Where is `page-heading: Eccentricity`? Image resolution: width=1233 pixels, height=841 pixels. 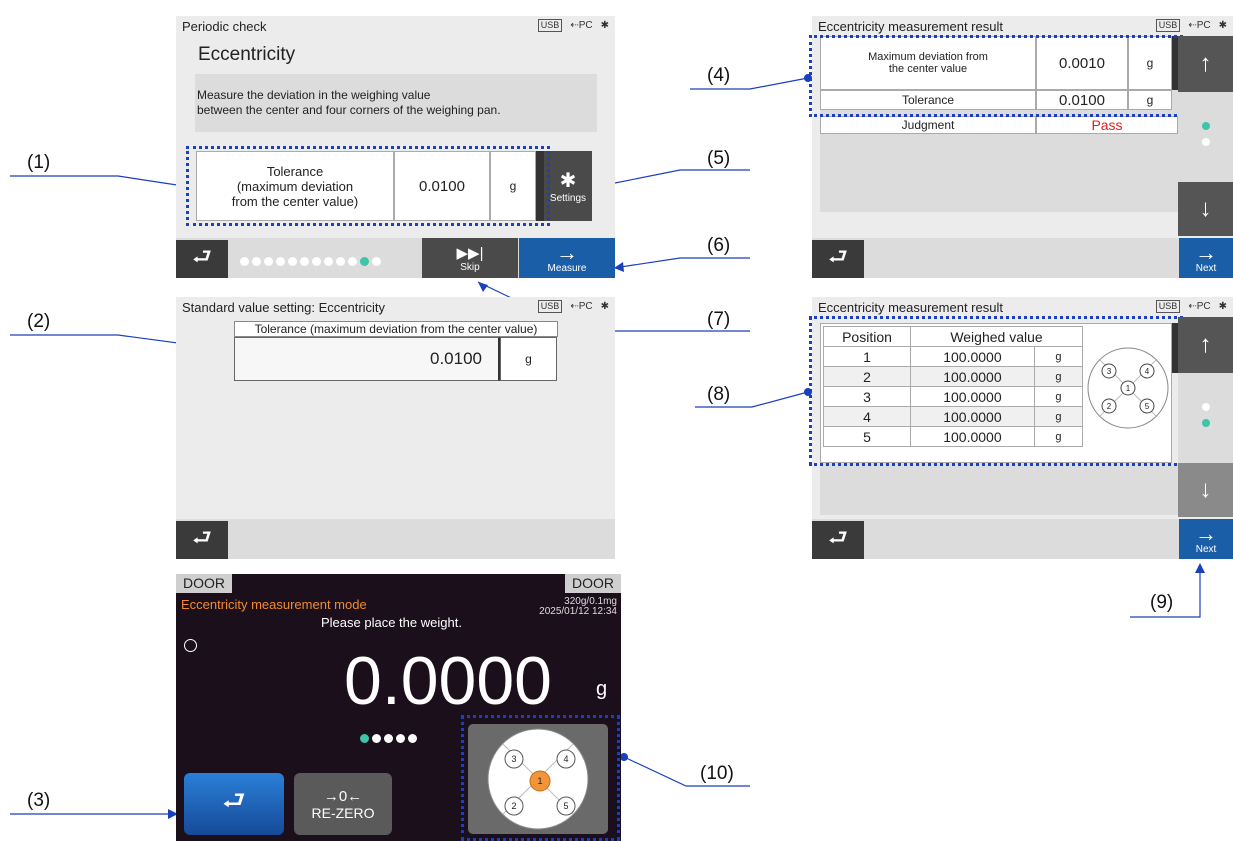 page-heading: Eccentricity is located at coordinates (247, 54).